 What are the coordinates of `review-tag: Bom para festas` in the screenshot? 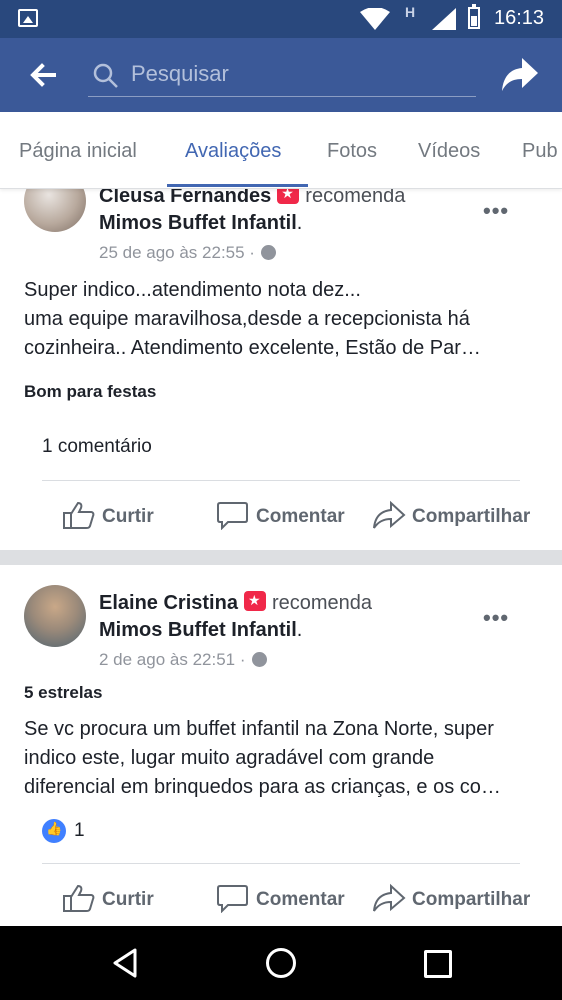 It's located at (90, 391).